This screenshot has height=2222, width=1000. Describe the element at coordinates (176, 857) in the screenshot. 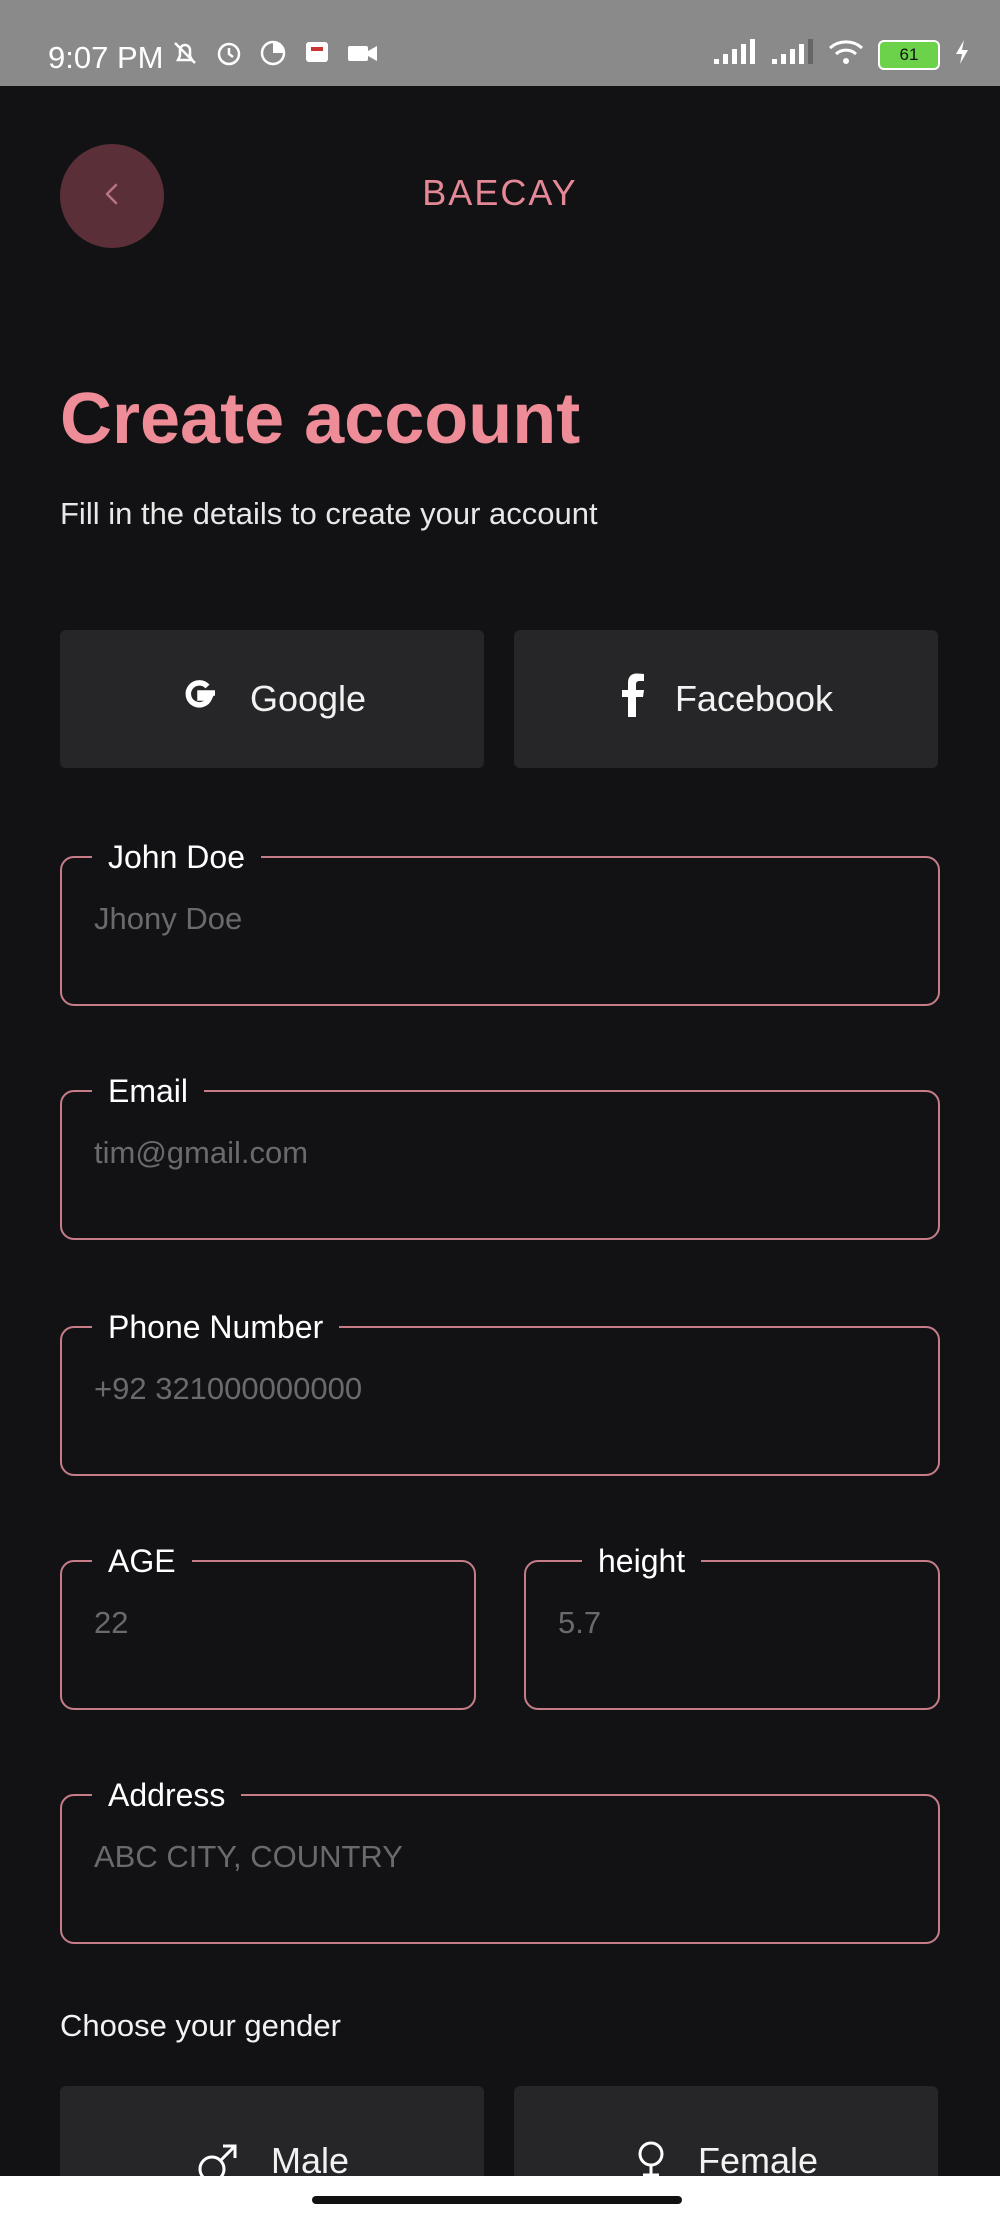

I see `name-field-label: John Doe` at that location.